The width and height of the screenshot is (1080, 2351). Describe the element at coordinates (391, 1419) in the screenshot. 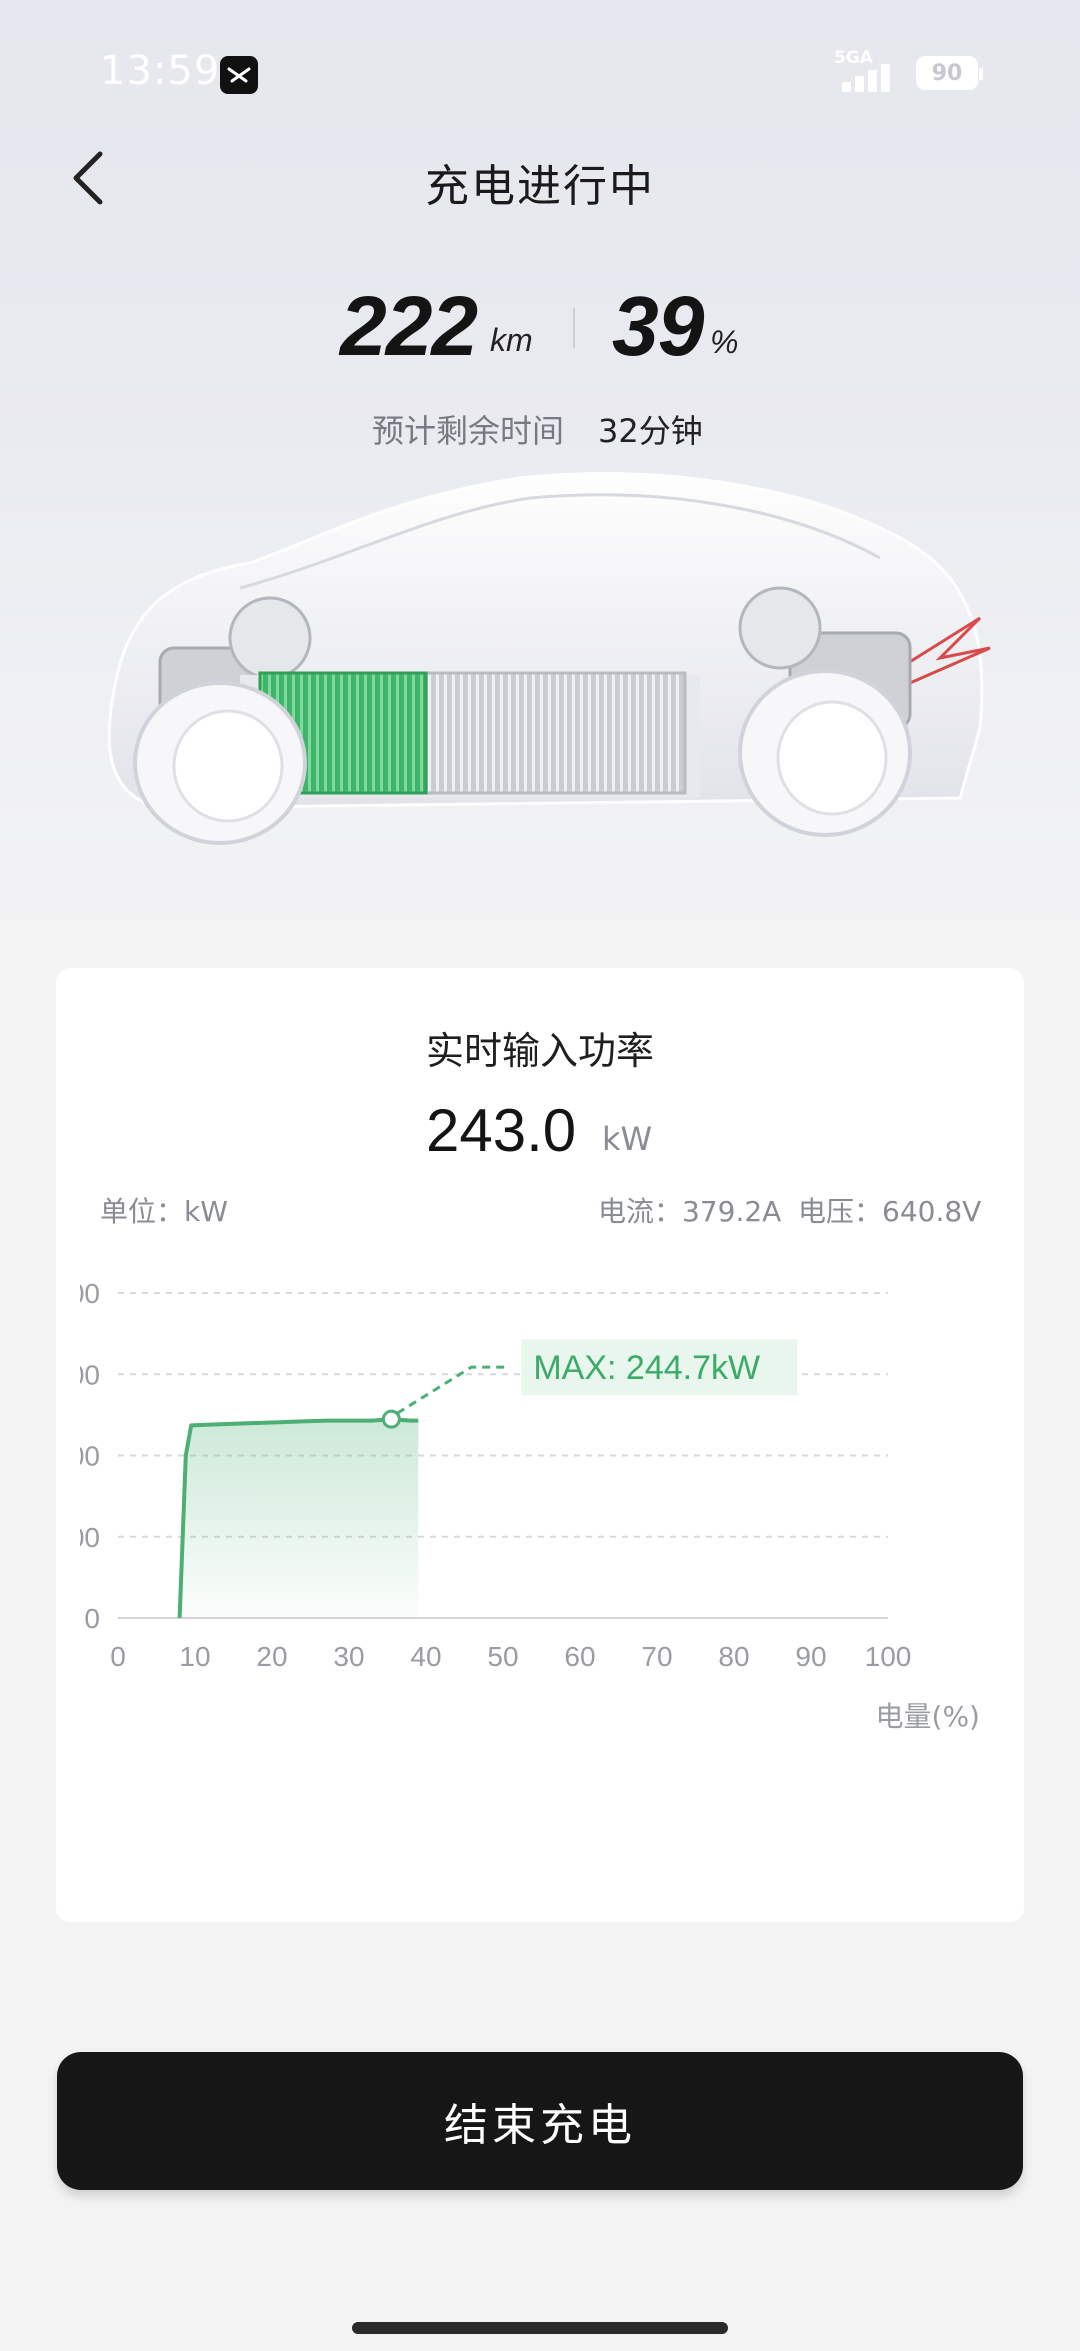

I see `max-point-marker` at that location.